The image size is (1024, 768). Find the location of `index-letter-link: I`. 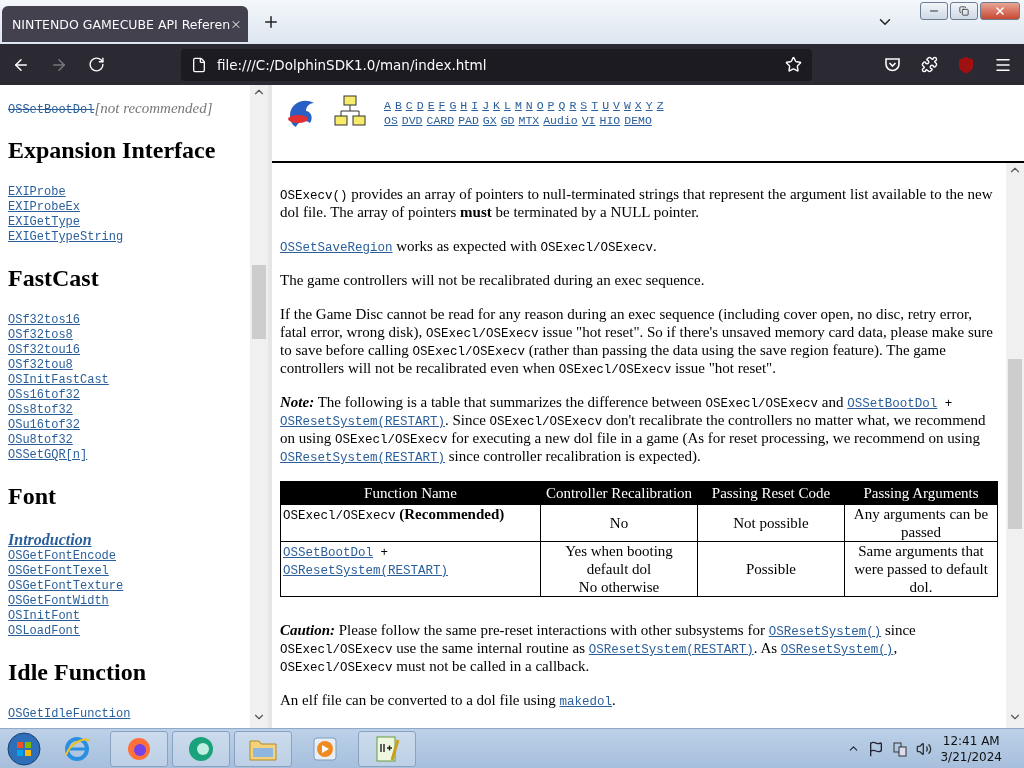

index-letter-link: I is located at coordinates (475, 105).